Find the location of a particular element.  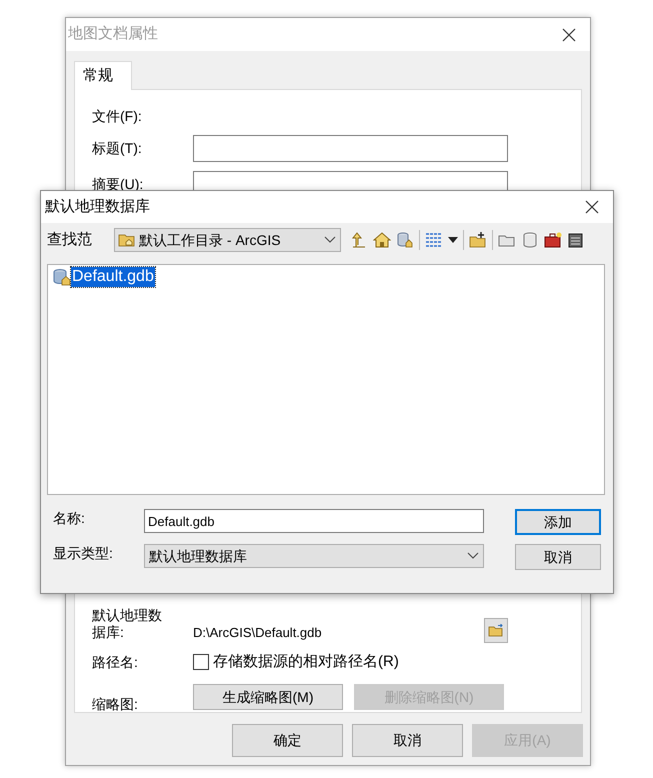

dialog-title: 默认地理数据库 is located at coordinates (97, 206).